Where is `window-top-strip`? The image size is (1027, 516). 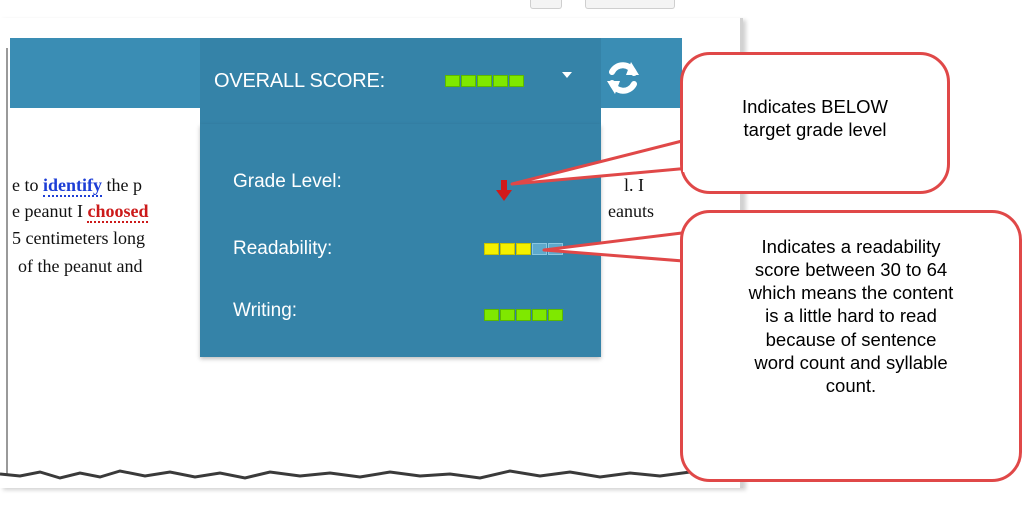 window-top-strip is located at coordinates (370, 9).